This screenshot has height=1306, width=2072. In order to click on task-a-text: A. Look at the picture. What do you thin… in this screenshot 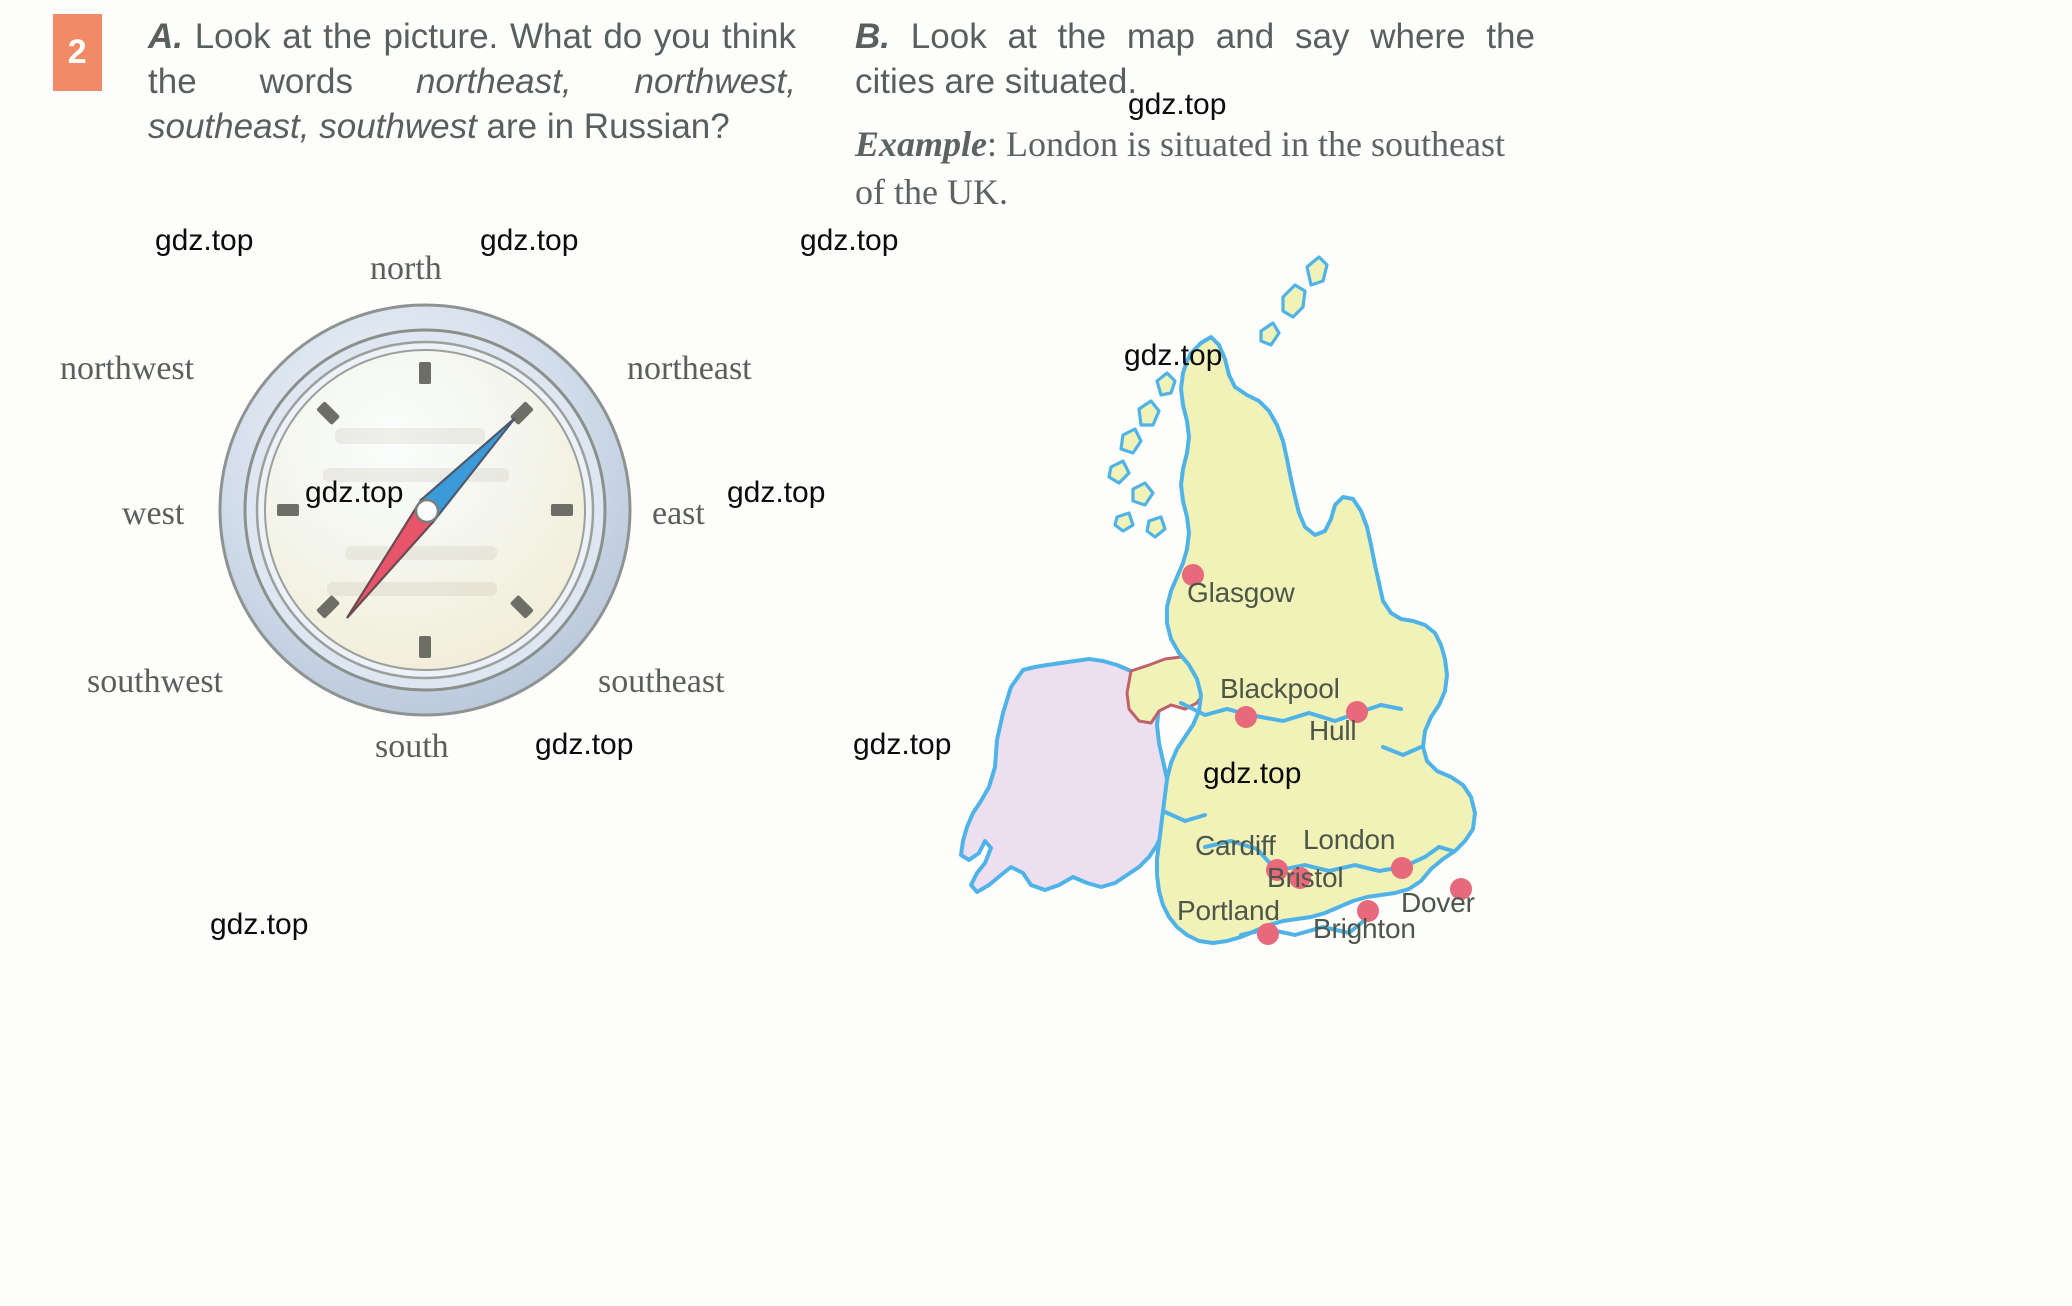, I will do `click(472, 81)`.